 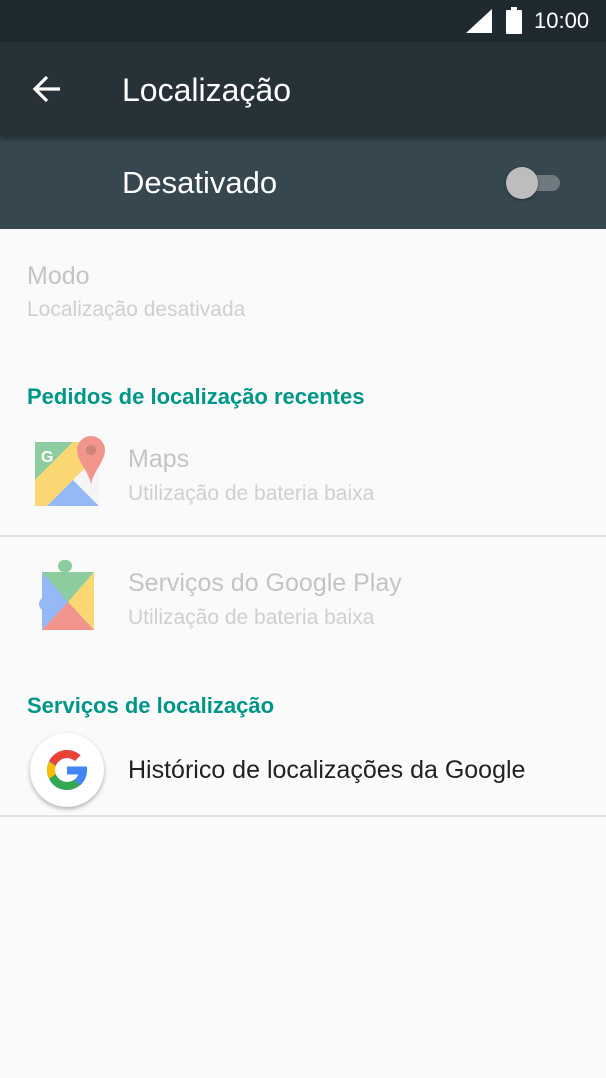 What do you see at coordinates (514, 20) in the screenshot?
I see `battery-icon` at bounding box center [514, 20].